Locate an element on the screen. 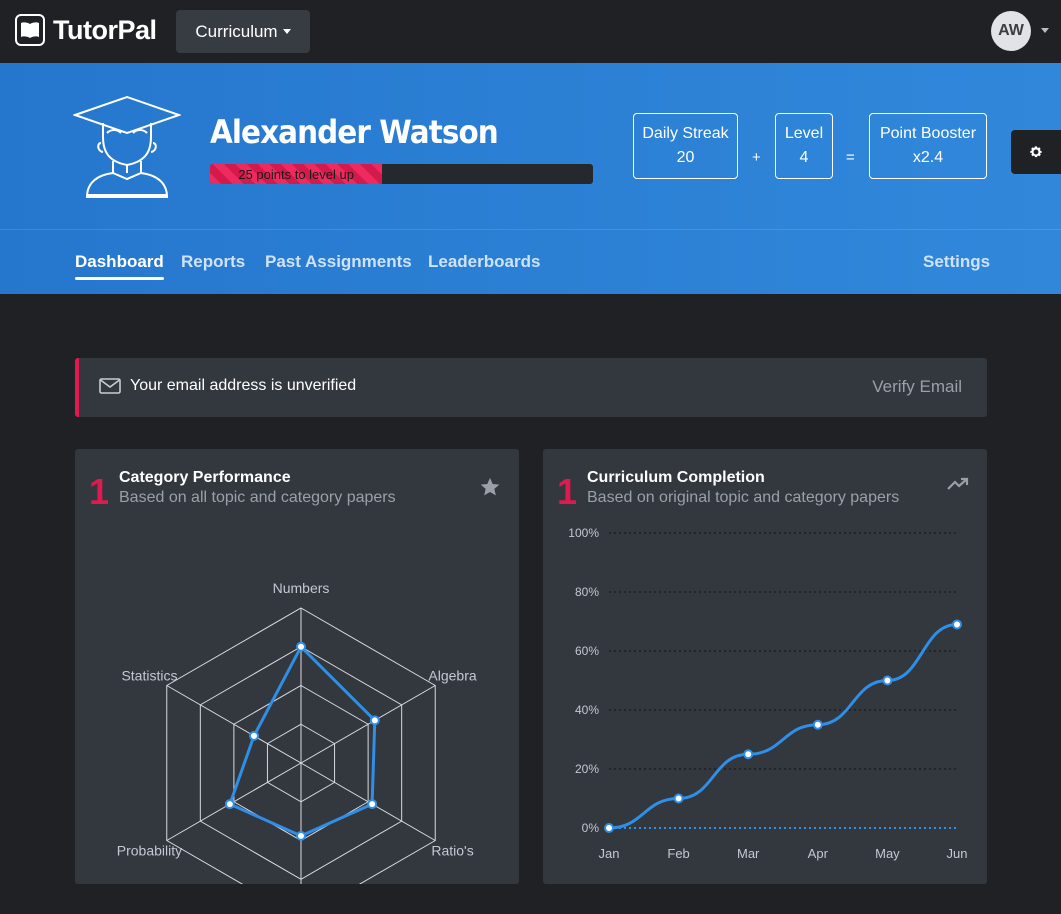  stat-value: 4 is located at coordinates (804, 157).